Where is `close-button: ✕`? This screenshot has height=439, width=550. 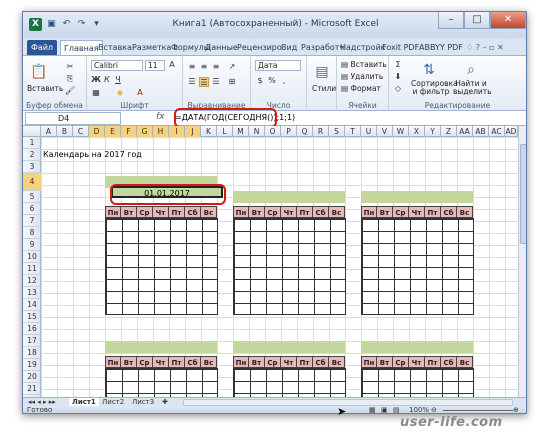 close-button: ✕ is located at coordinates (508, 20).